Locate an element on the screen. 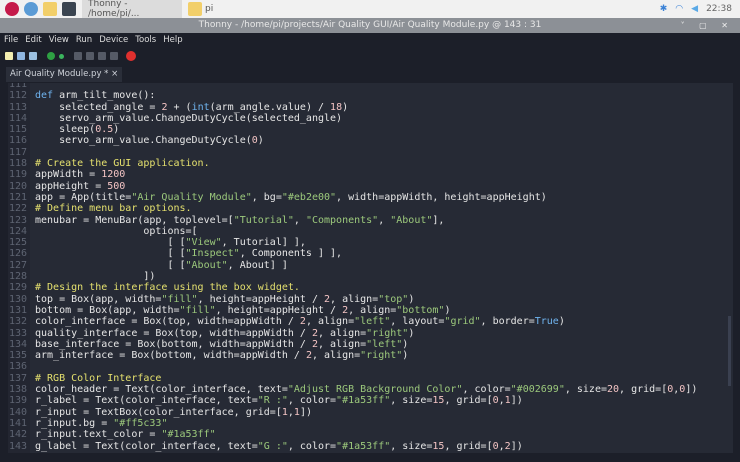  code-token: "Adjust RGB Background Color" is located at coordinates (375, 390).